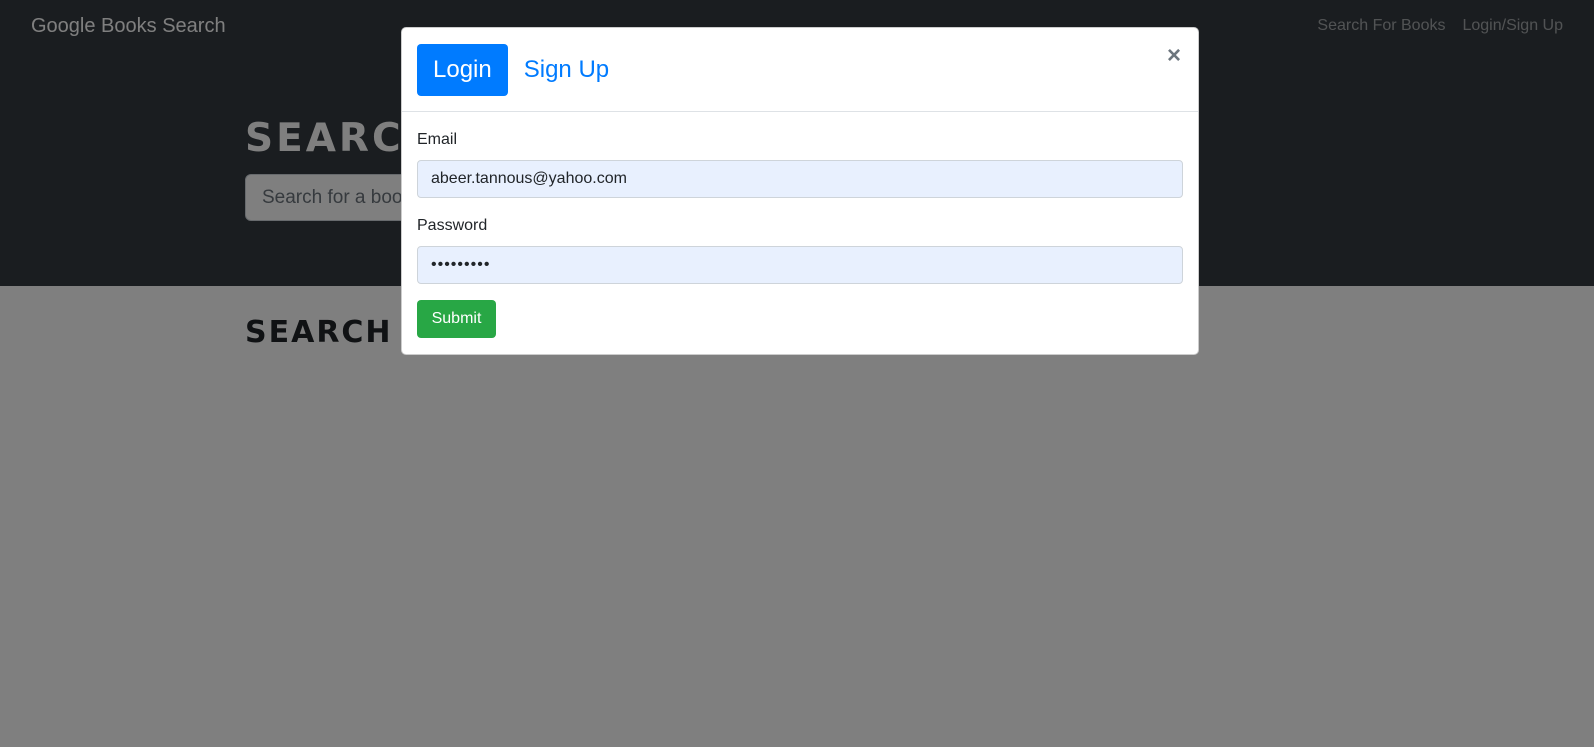  I want to click on password-field: •••••••••, so click(800, 265).